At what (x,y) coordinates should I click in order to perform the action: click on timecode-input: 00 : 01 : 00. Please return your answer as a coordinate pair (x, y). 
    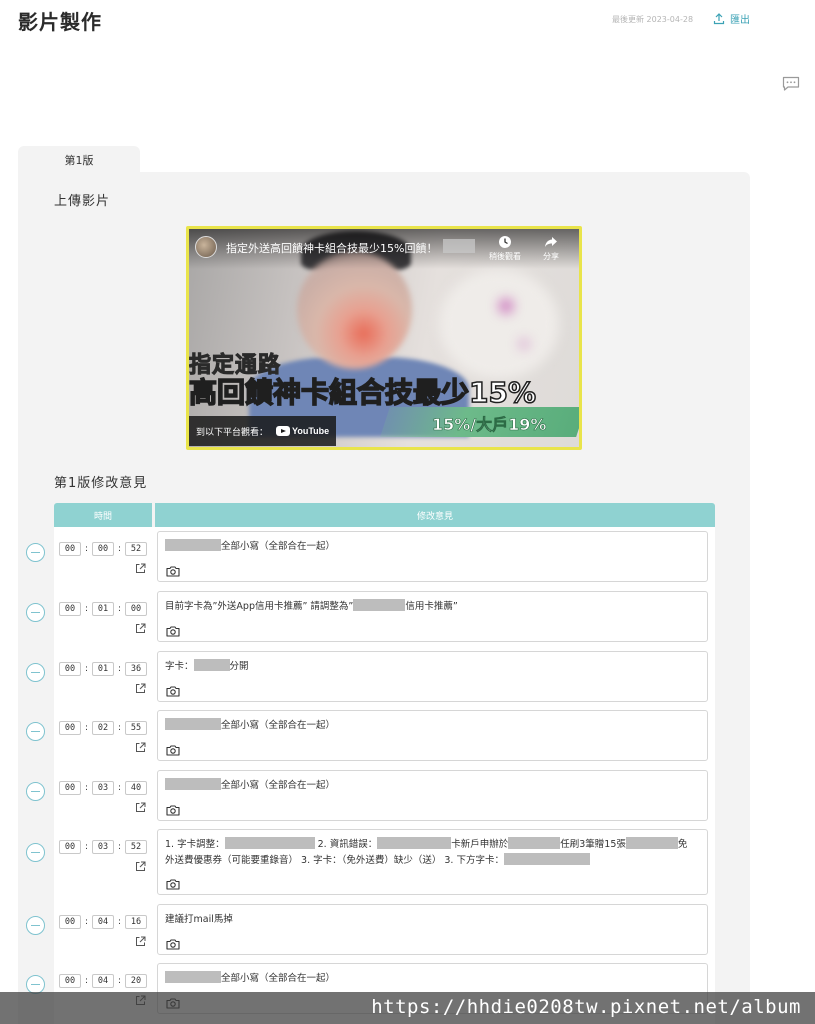
    Looking at the image, I should click on (103, 609).